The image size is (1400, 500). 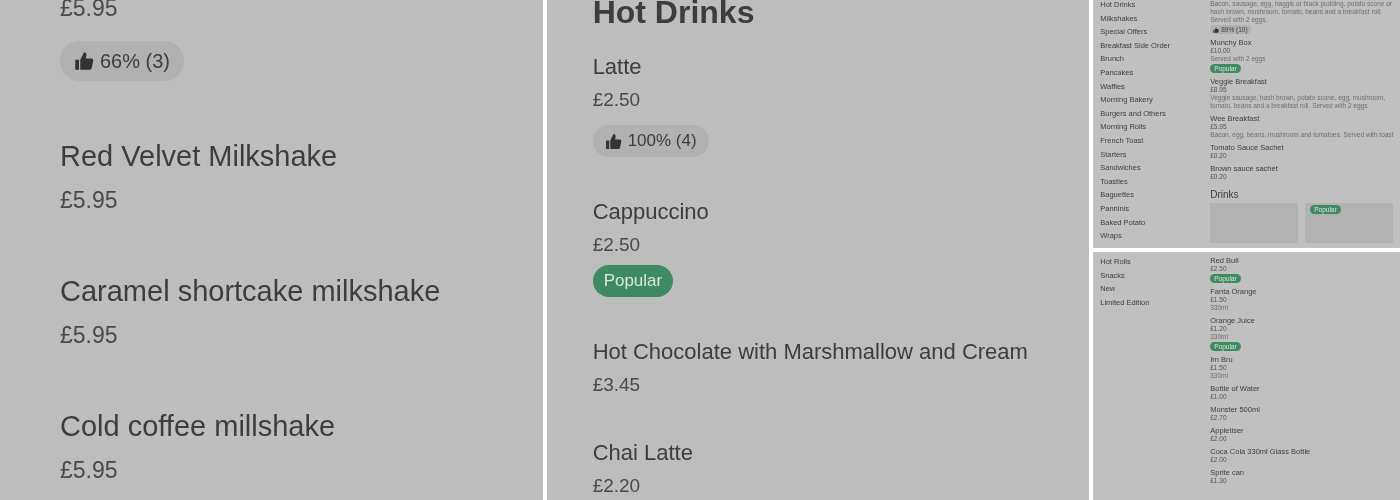 I want to click on rating-text: 100% (4), so click(x=662, y=141).